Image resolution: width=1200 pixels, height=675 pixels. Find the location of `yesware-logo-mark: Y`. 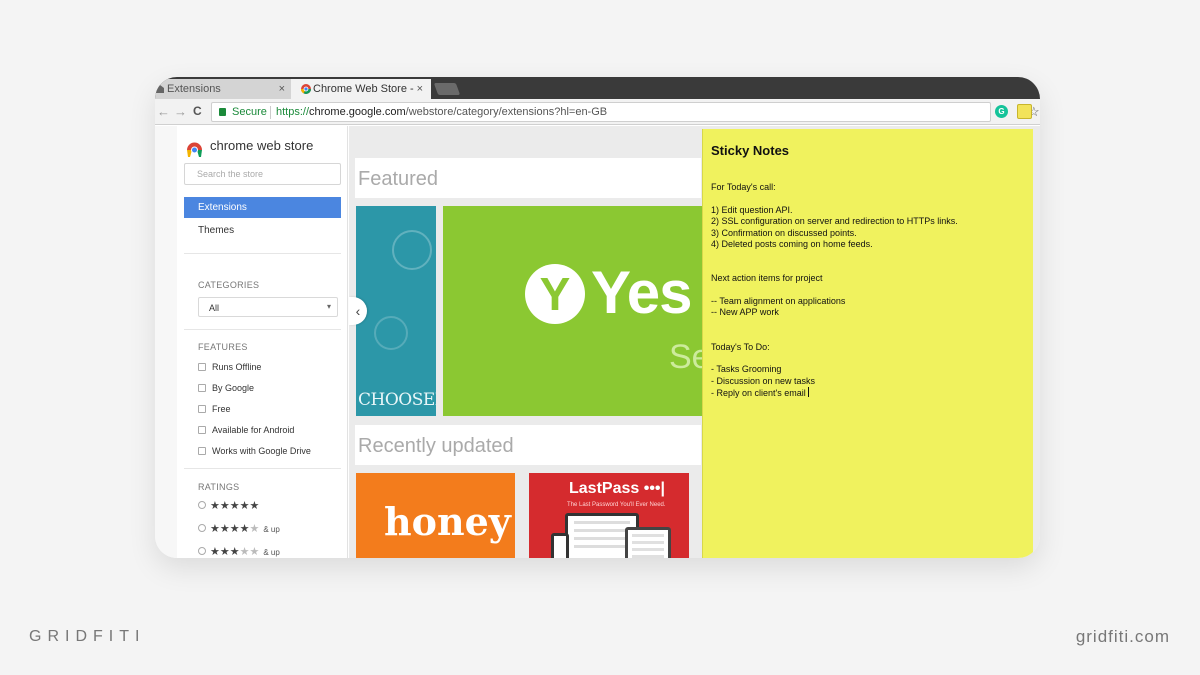

yesware-logo-mark: Y is located at coordinates (555, 294).